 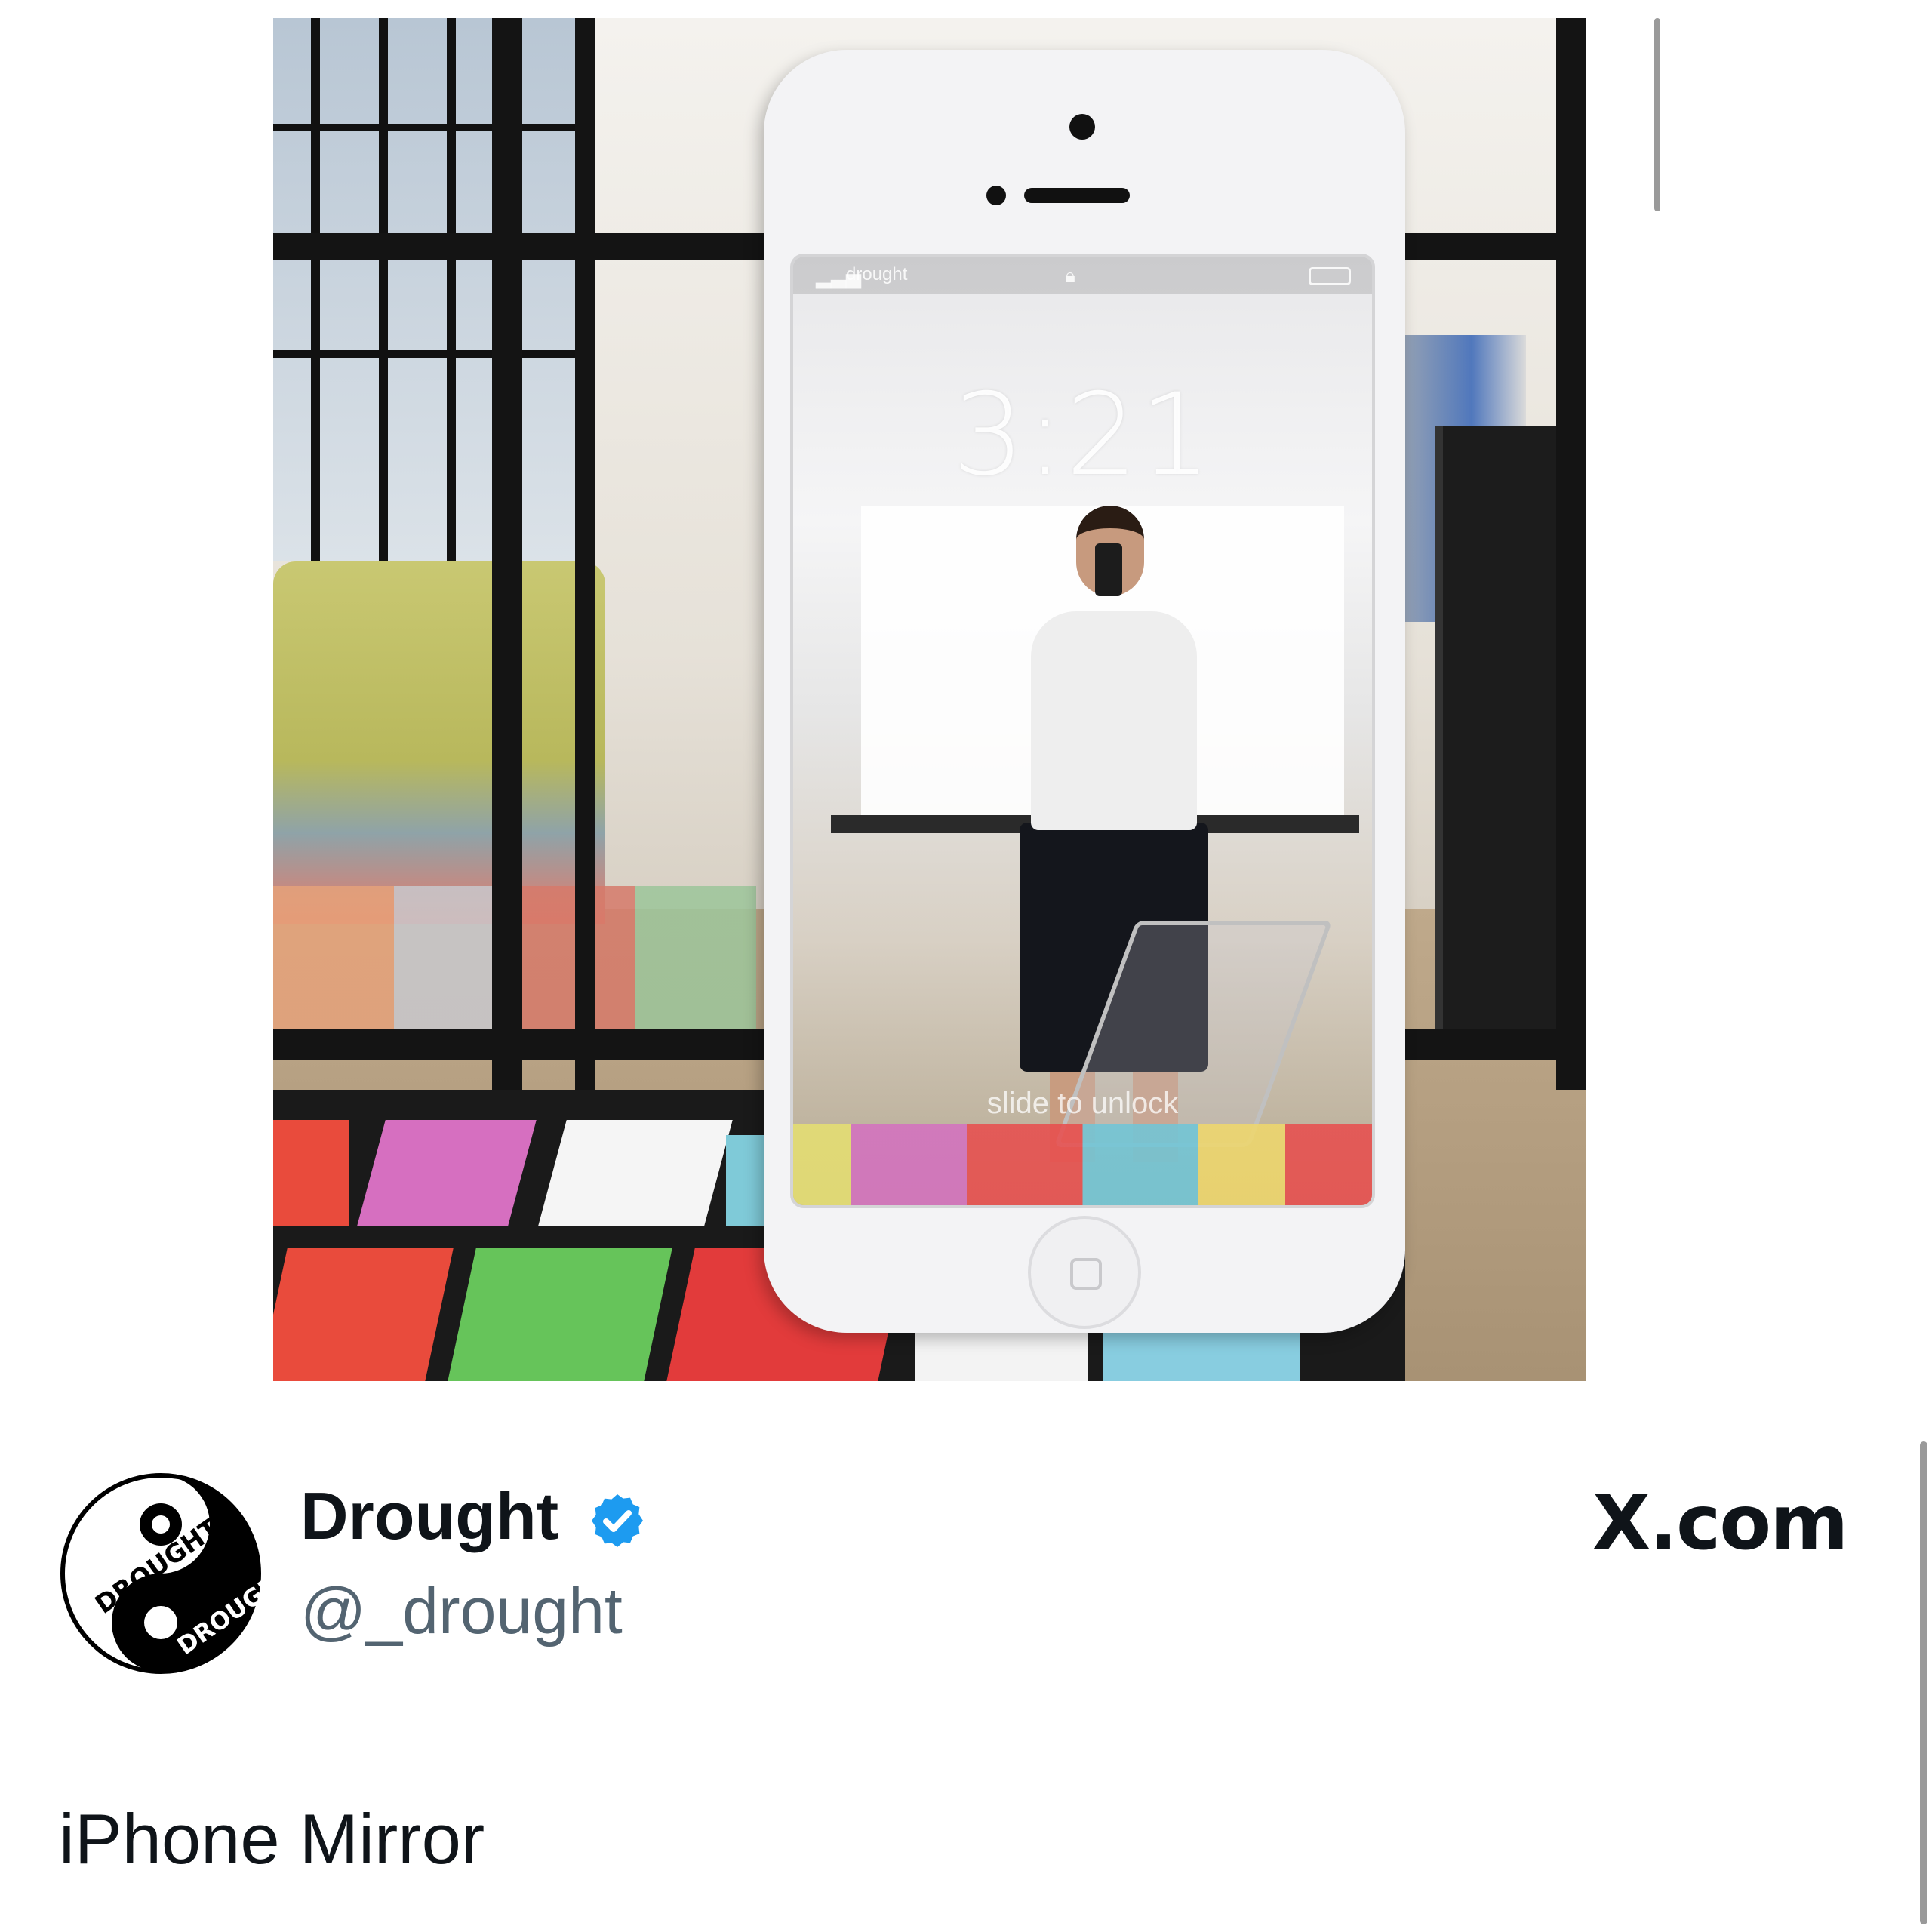 What do you see at coordinates (1082, 435) in the screenshot?
I see `lockscreen-time: 3:21` at bounding box center [1082, 435].